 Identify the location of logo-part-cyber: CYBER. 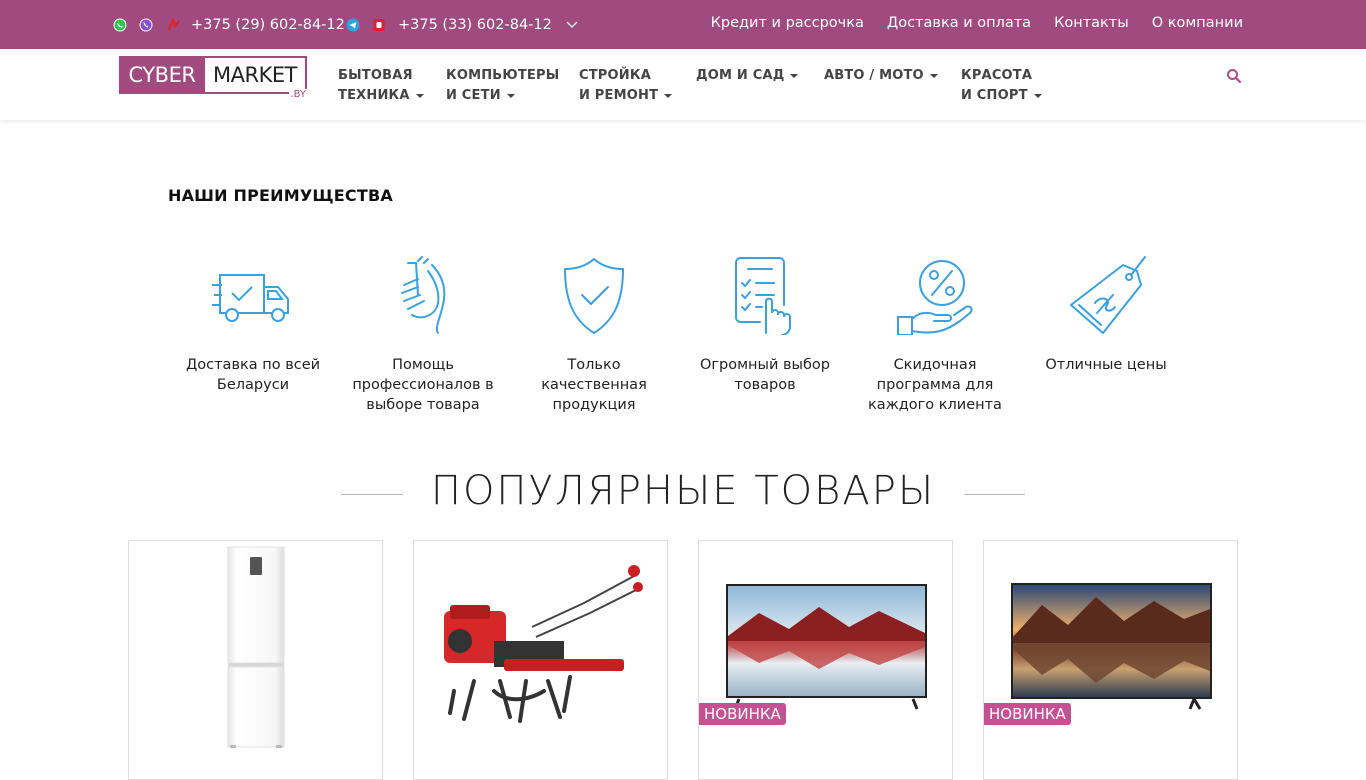
(162, 75).